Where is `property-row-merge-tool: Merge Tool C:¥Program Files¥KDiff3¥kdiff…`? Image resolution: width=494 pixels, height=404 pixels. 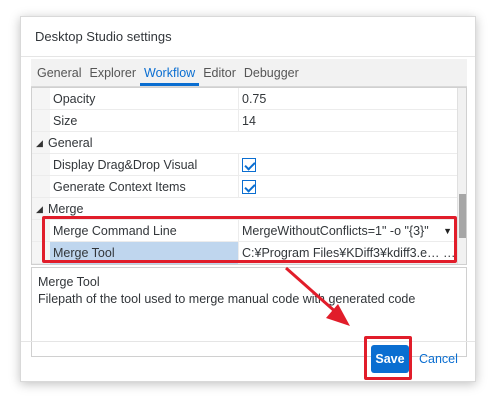 property-row-merge-tool: Merge Tool C:¥Program Files¥KDiff3¥kdiff… is located at coordinates (245, 253).